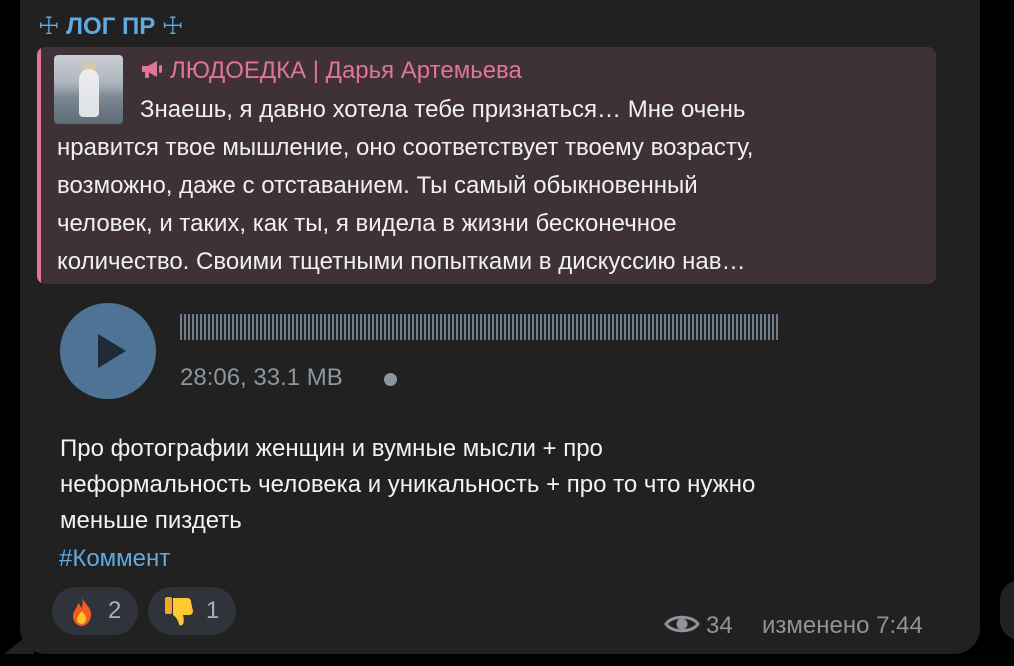 Image resolution: width=1014 pixels, height=666 pixels. I want to click on unplayed-indicator, so click(390, 379).